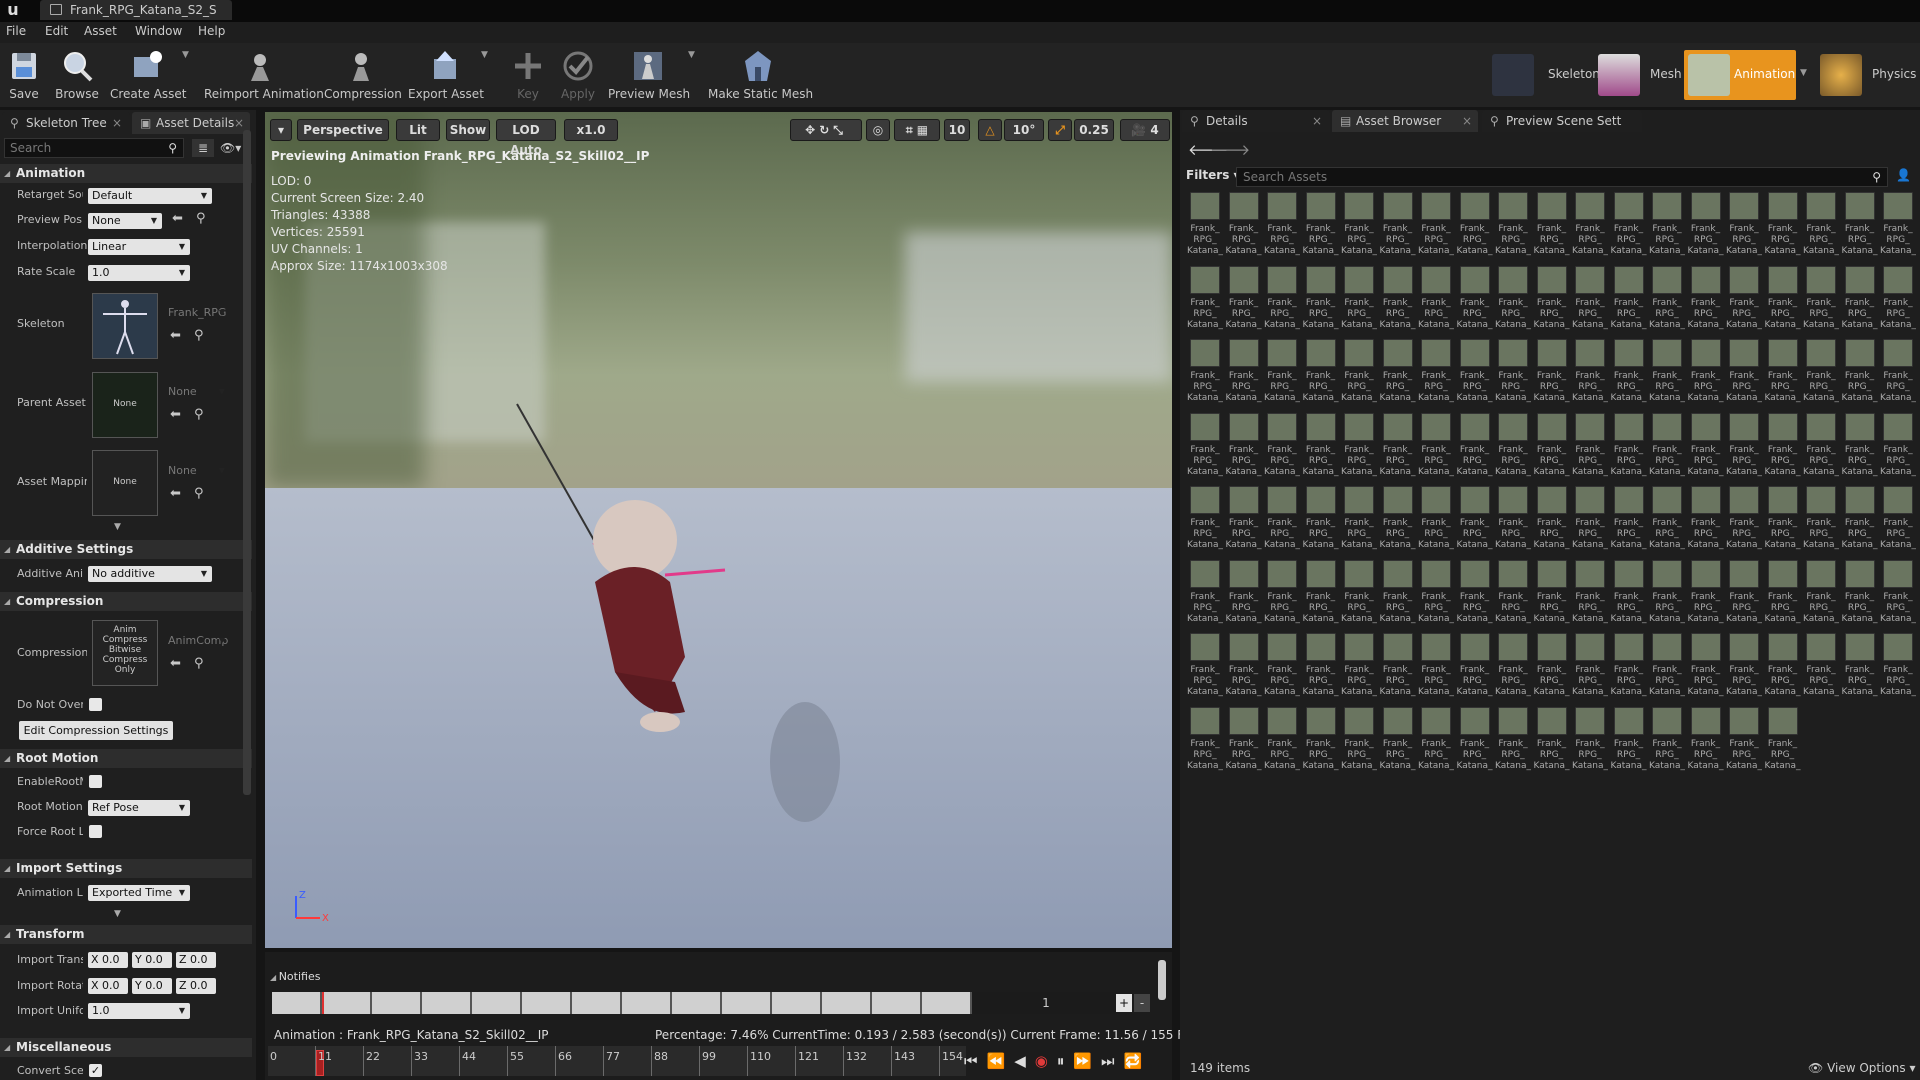  What do you see at coordinates (264, 75) in the screenshot?
I see `reimport-animation-button: Reimport Animation` at bounding box center [264, 75].